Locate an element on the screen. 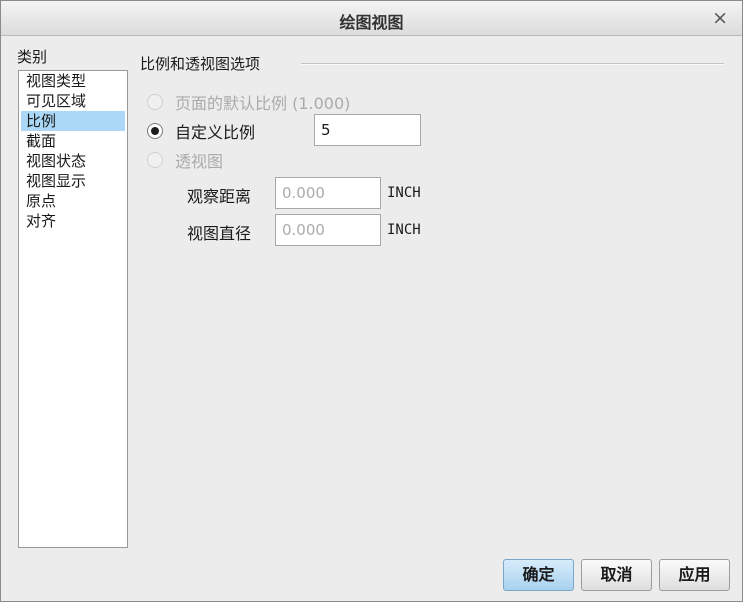  categories-label: 类别 is located at coordinates (32, 57).